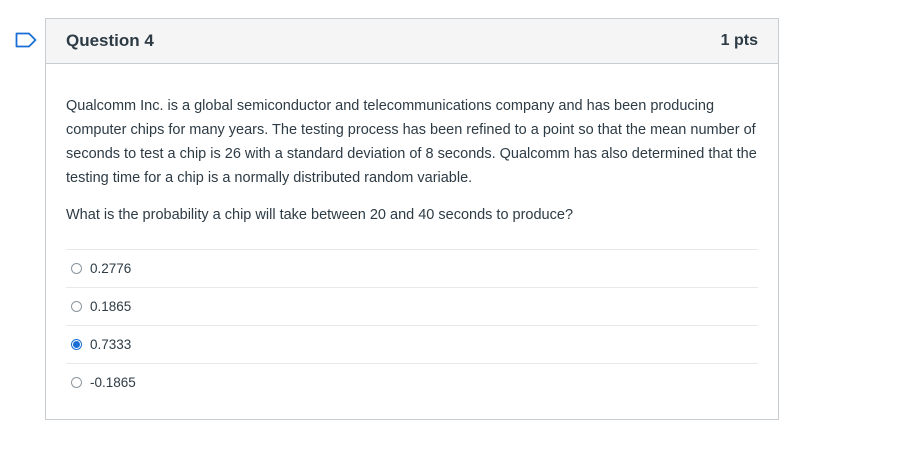  What do you see at coordinates (111, 344) in the screenshot?
I see `answer-label: 0.7333` at bounding box center [111, 344].